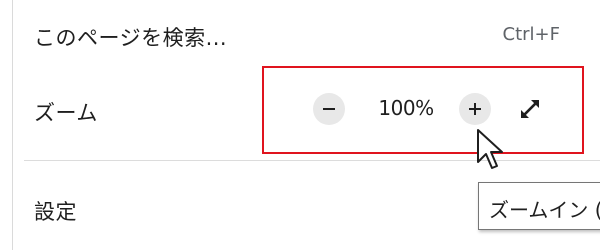 This screenshot has height=250, width=600. I want to click on fullscreen-icon, so click(530, 109).